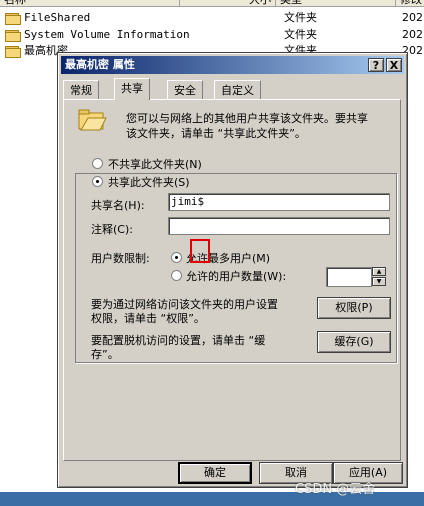 The height and width of the screenshot is (506, 424). I want to click on spin-up-icon: ▲, so click(379, 271).